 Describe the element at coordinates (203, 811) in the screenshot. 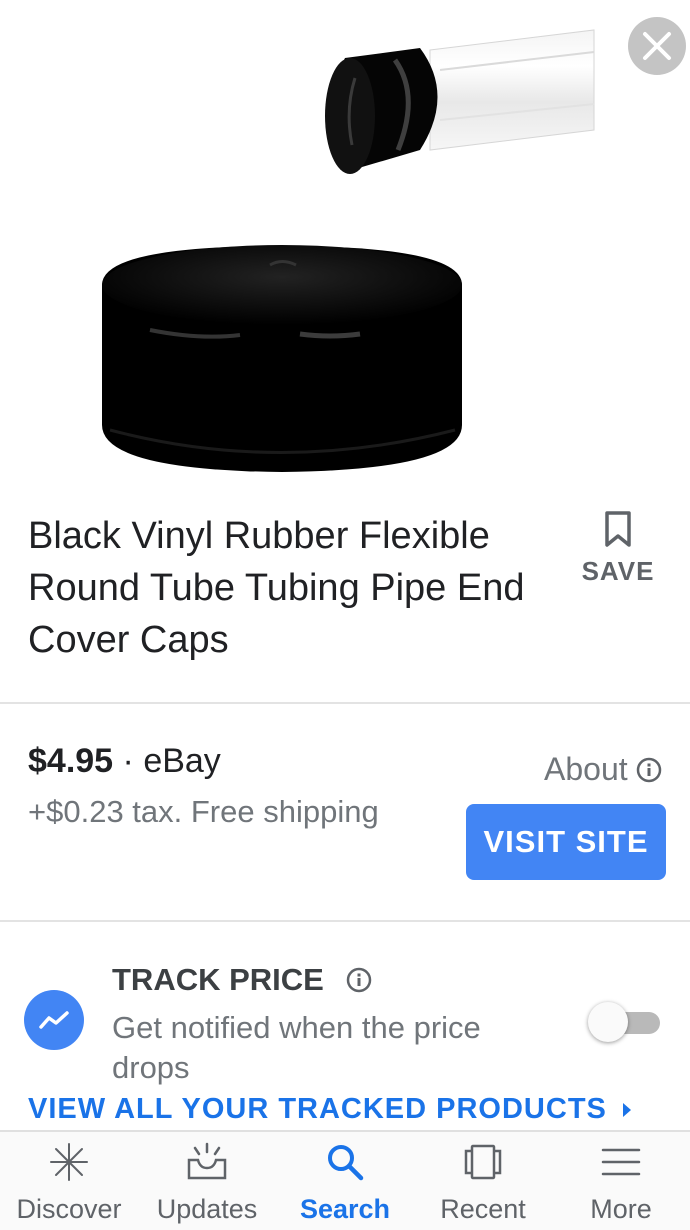

I see `tax-shipping: +$0.23 tax. Free shipping` at that location.